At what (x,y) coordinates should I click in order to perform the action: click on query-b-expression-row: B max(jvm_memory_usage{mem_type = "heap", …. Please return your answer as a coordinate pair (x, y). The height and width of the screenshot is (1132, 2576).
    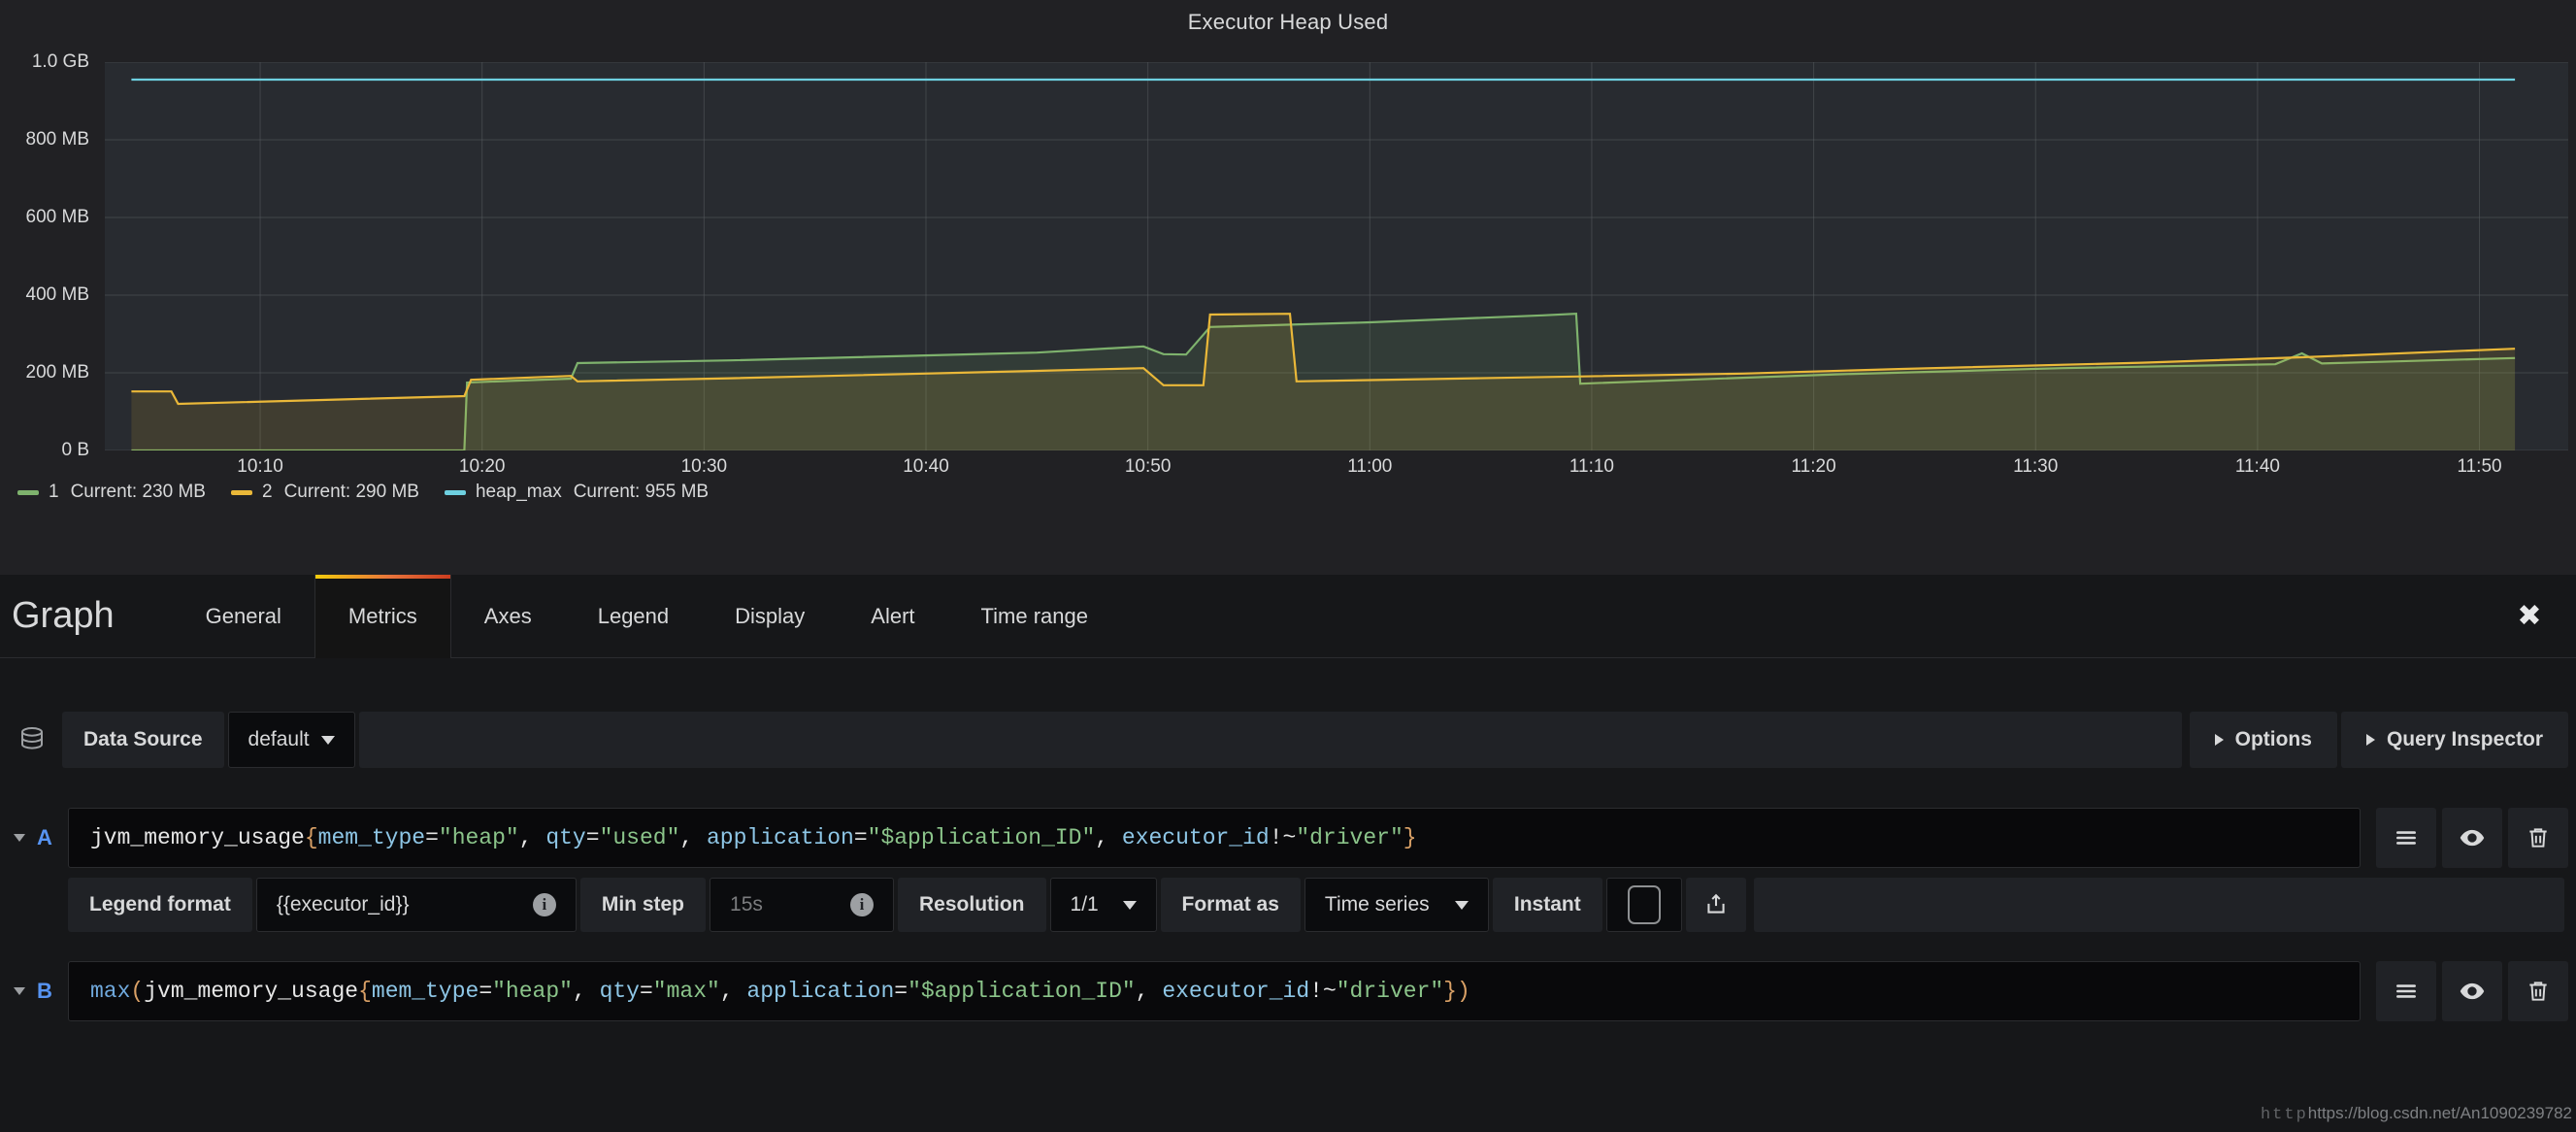
    Looking at the image, I should click on (1288, 991).